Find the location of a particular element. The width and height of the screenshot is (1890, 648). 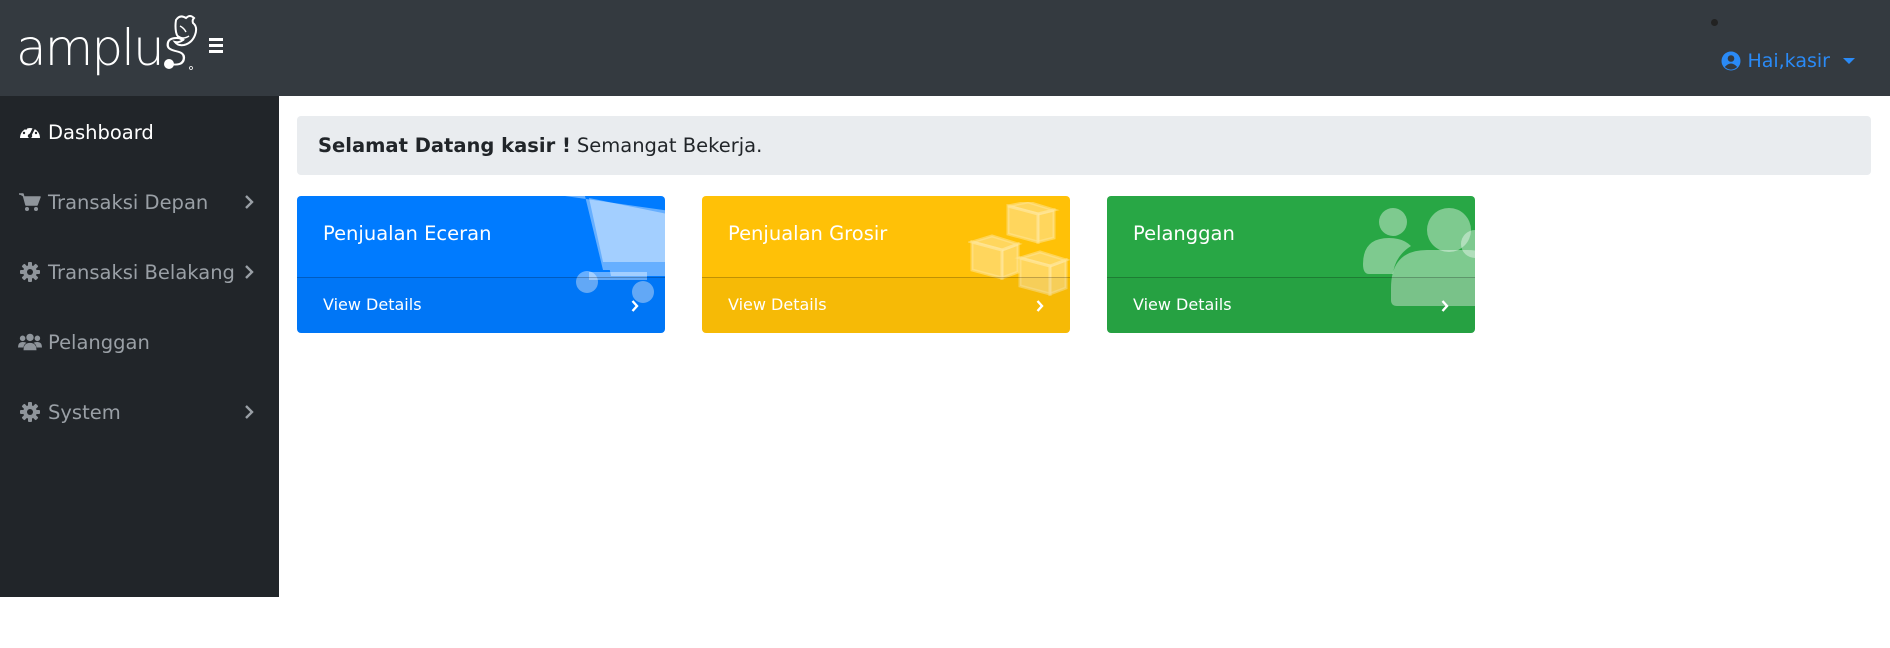

sidebar-item-dashboard: Dashboard is located at coordinates (139, 132).